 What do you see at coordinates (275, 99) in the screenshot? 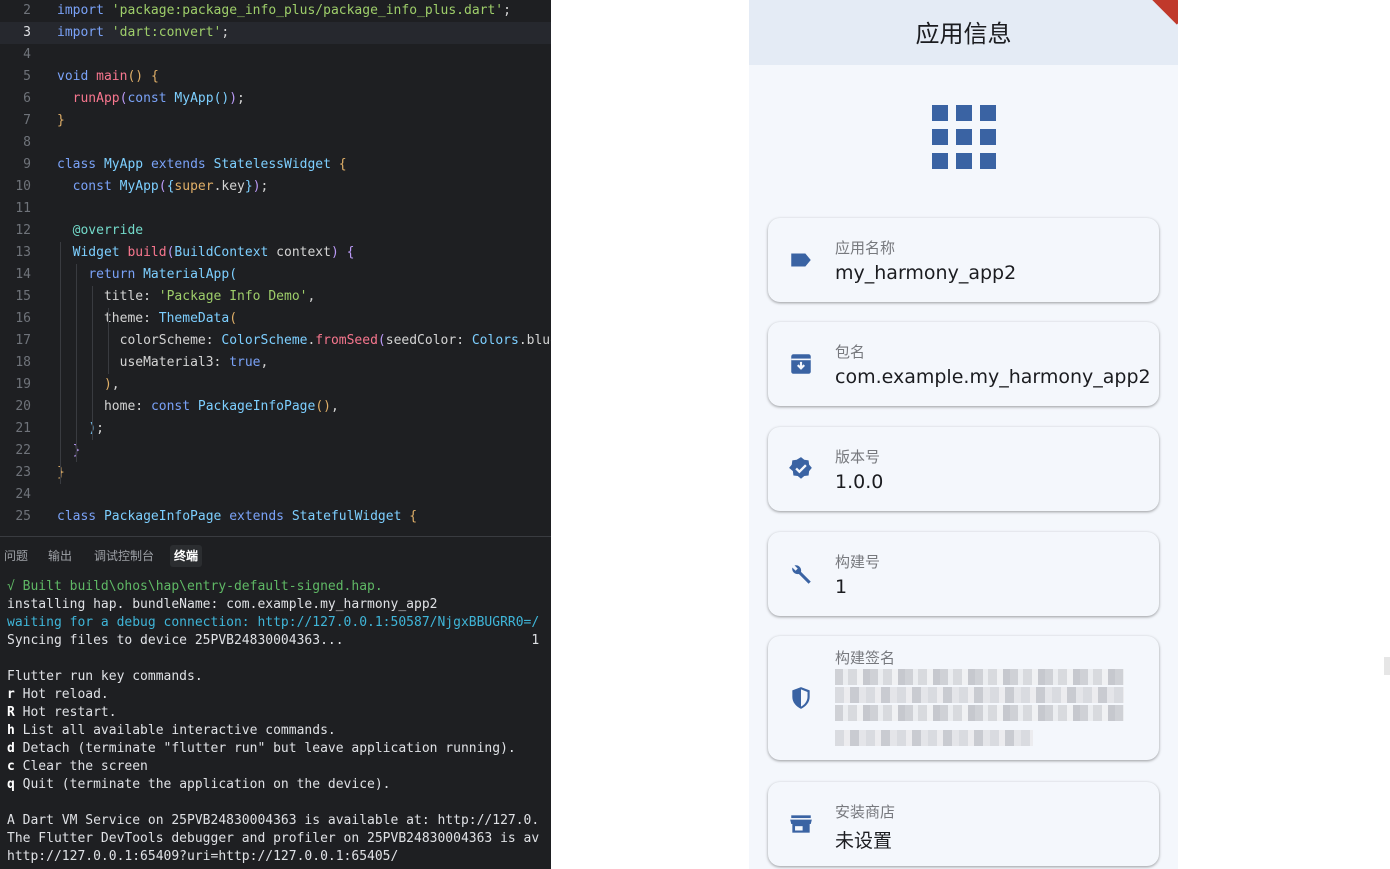
I see `code-line: 6 runApp(const MyApp());` at bounding box center [275, 99].